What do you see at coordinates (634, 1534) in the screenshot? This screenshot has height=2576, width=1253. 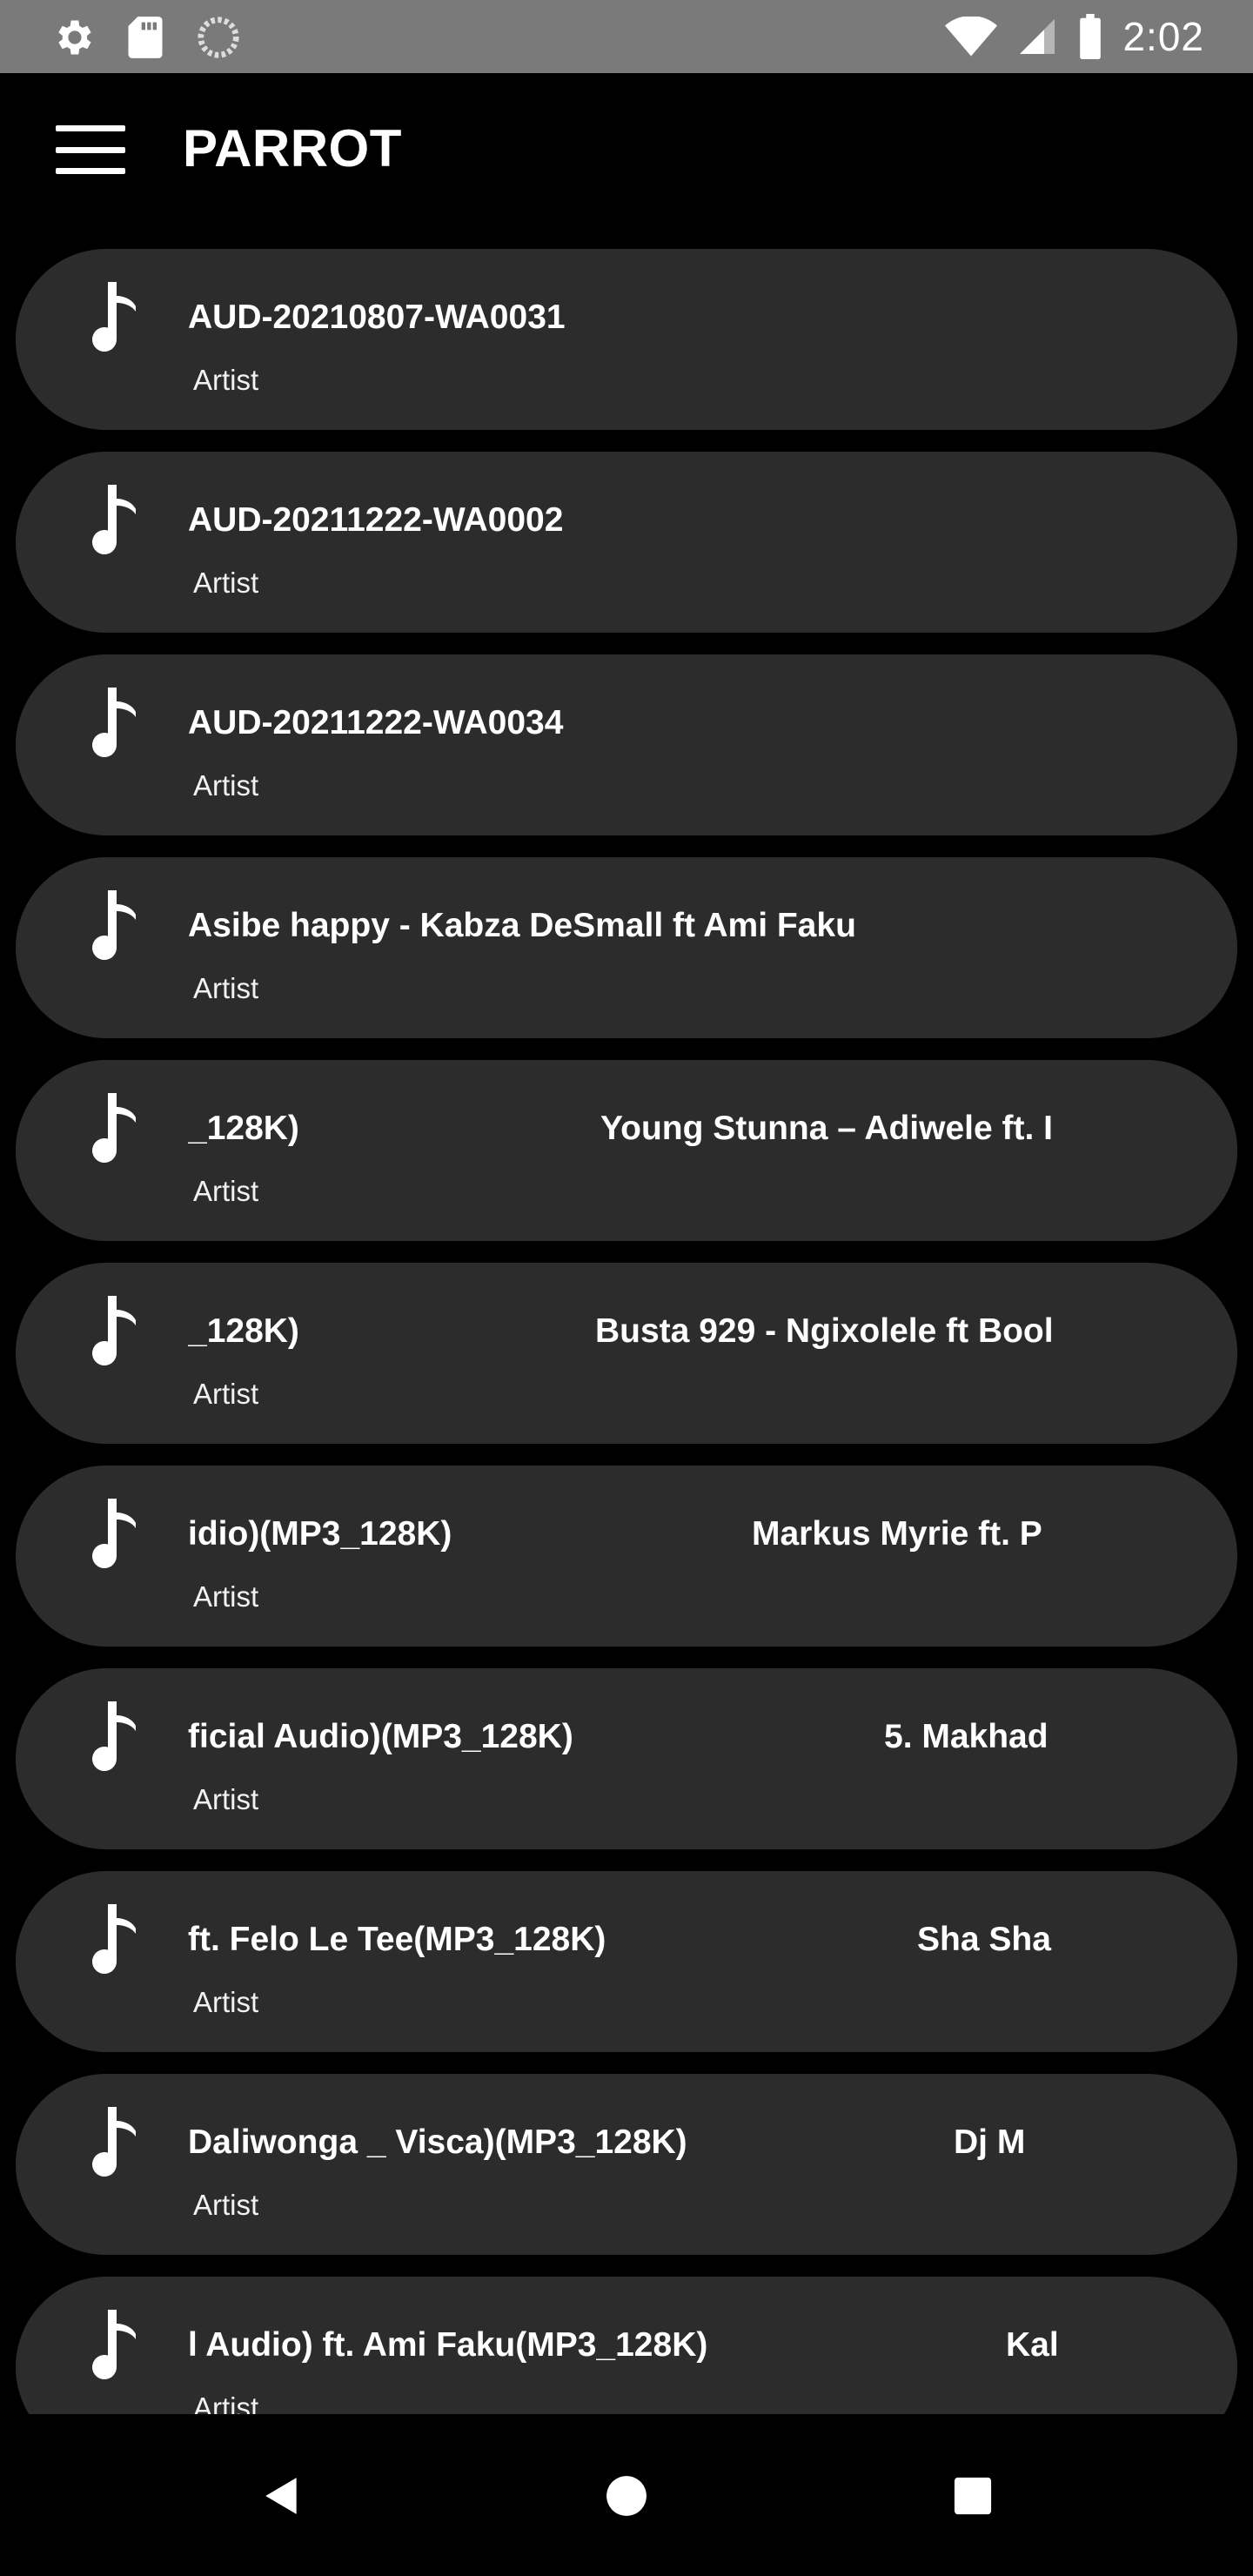 I see `song-title-container: idio)(MP3_128K) Markus Myrie ft. P` at bounding box center [634, 1534].